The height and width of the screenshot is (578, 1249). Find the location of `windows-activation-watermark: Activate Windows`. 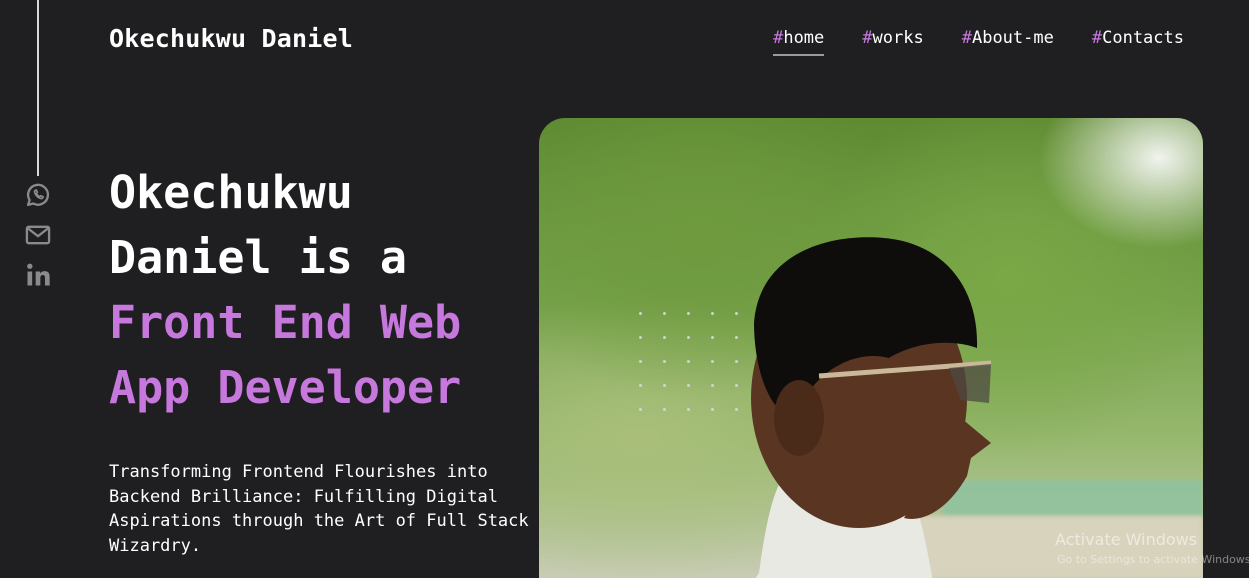

windows-activation-watermark: Activate Windows is located at coordinates (1126, 539).